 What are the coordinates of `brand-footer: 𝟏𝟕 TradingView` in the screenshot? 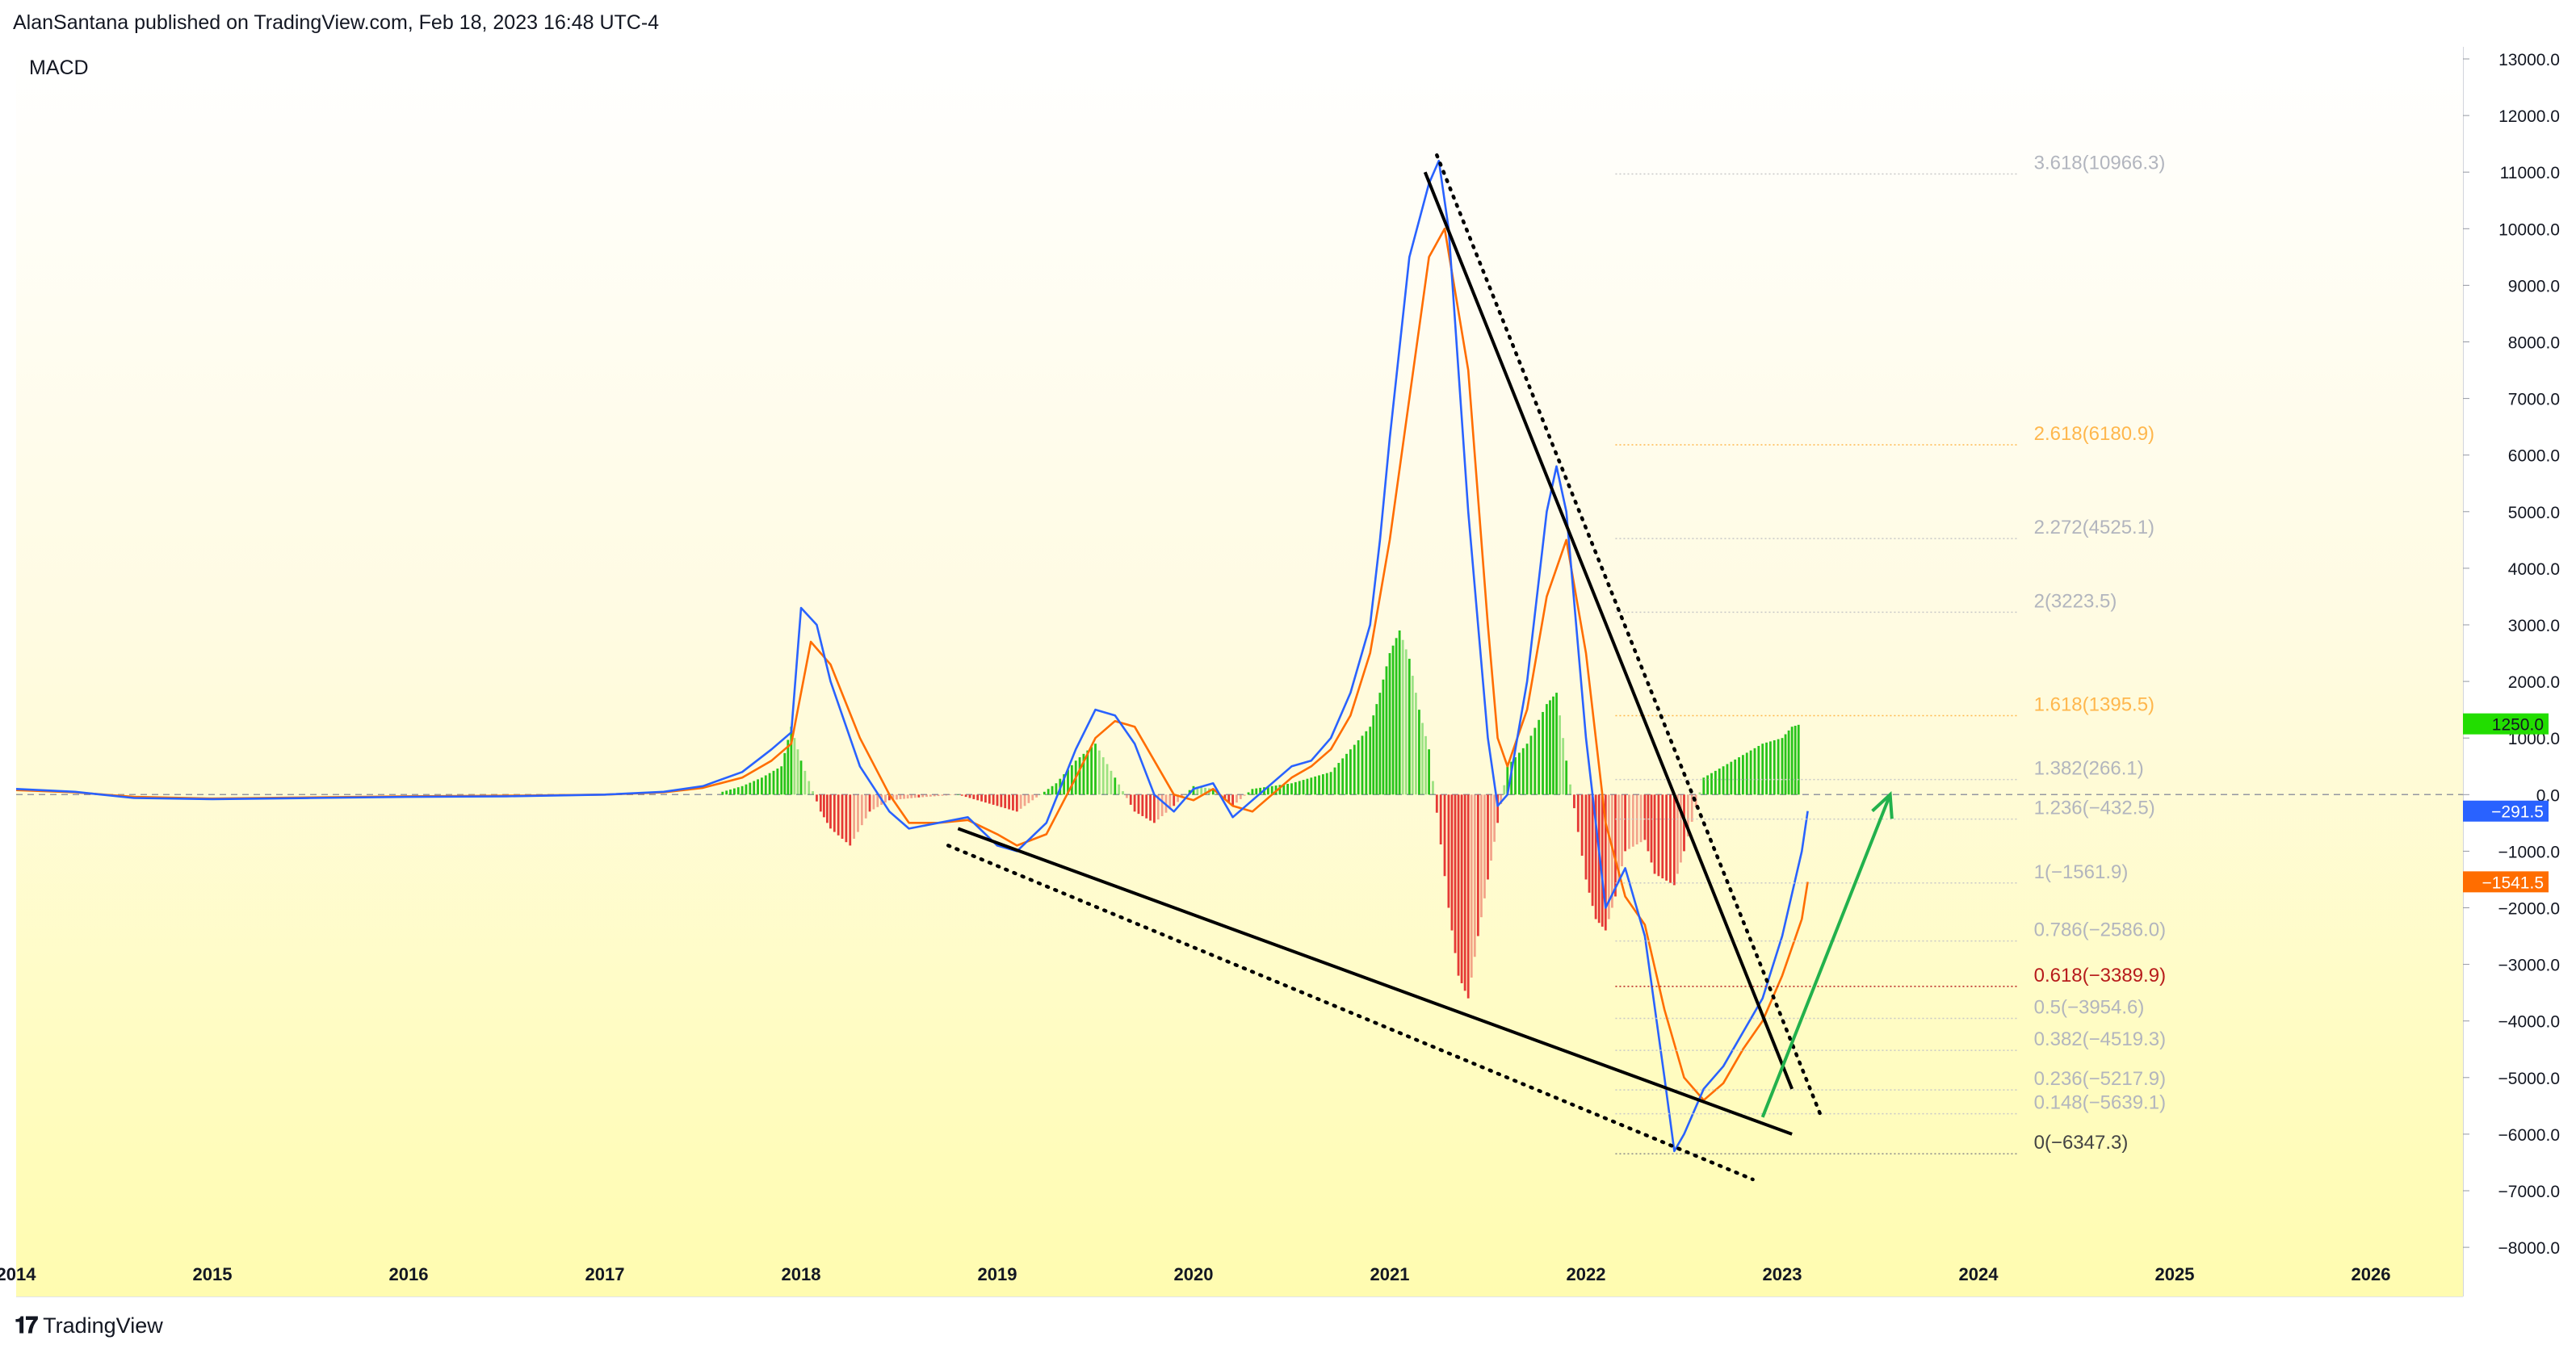 It's located at (89, 1326).